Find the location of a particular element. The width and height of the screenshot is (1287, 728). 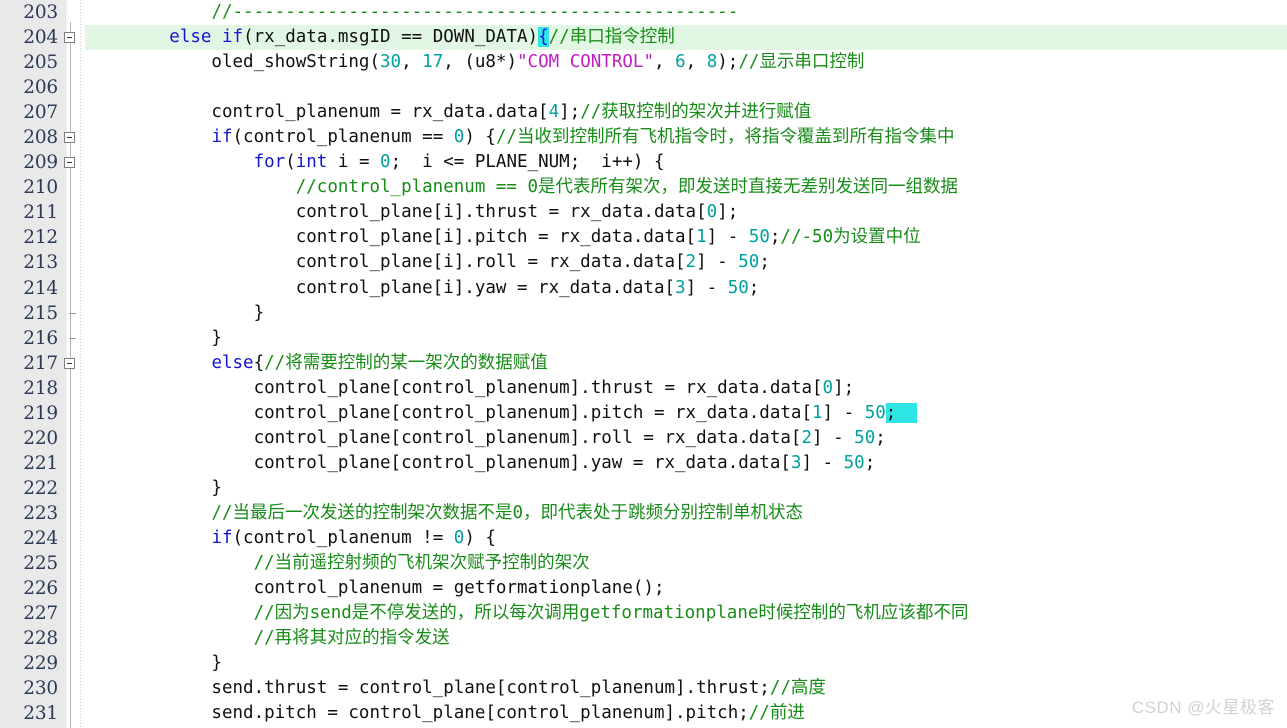

code-line: 206 is located at coordinates (643, 87).